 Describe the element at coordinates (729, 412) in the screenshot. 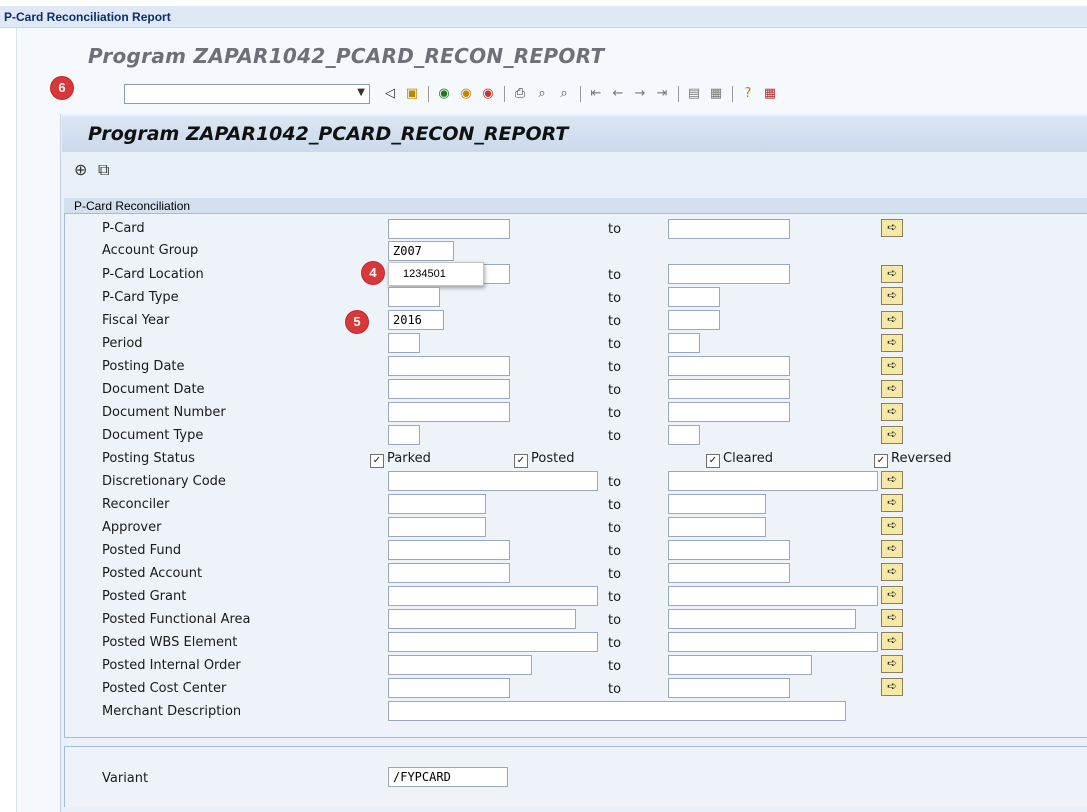

I see `document-number-high-input` at that location.